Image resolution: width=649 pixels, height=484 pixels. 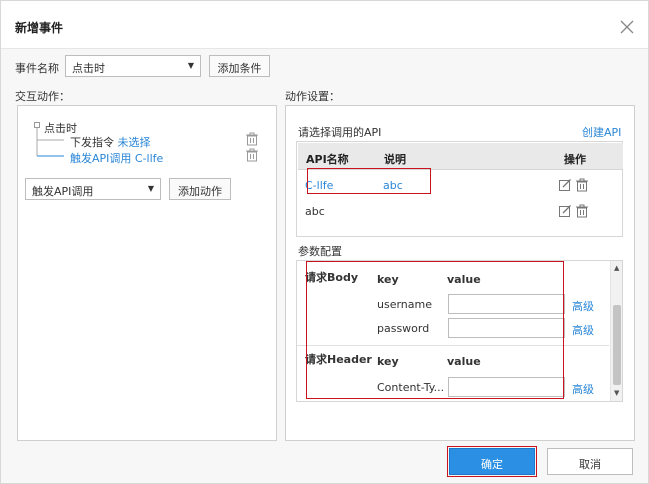 I want to click on tree-node-trigger-api: 触发API调用 C-llfe, so click(x=116, y=158).